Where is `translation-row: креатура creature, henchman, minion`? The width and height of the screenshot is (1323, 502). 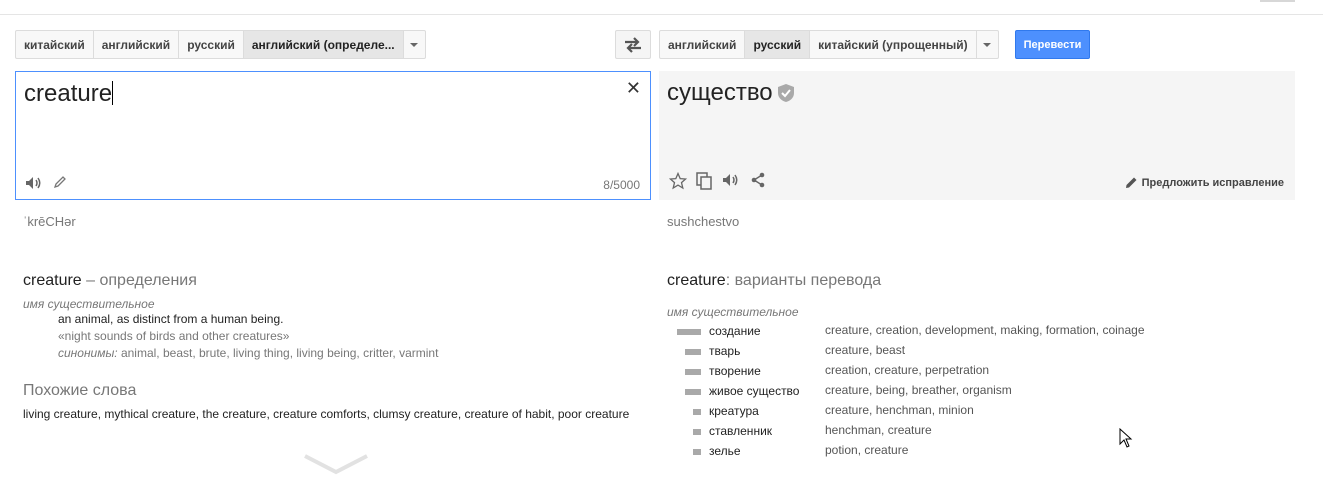
translation-row: креатура creature, henchman, minion is located at coordinates (947, 412).